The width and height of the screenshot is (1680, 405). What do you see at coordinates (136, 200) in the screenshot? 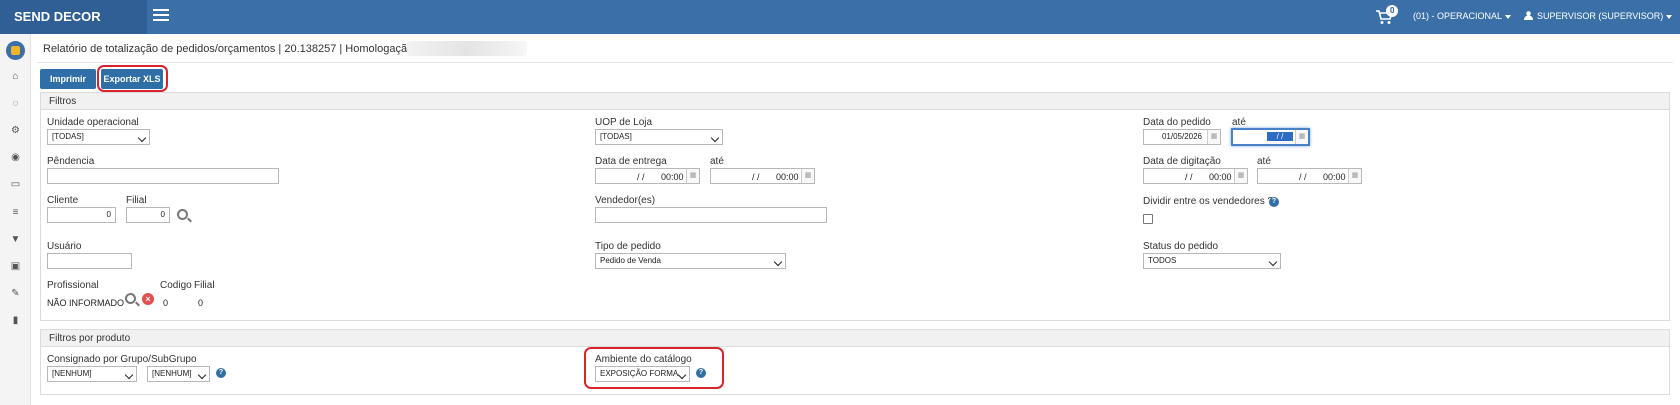
I see `filial-label: Filial` at bounding box center [136, 200].